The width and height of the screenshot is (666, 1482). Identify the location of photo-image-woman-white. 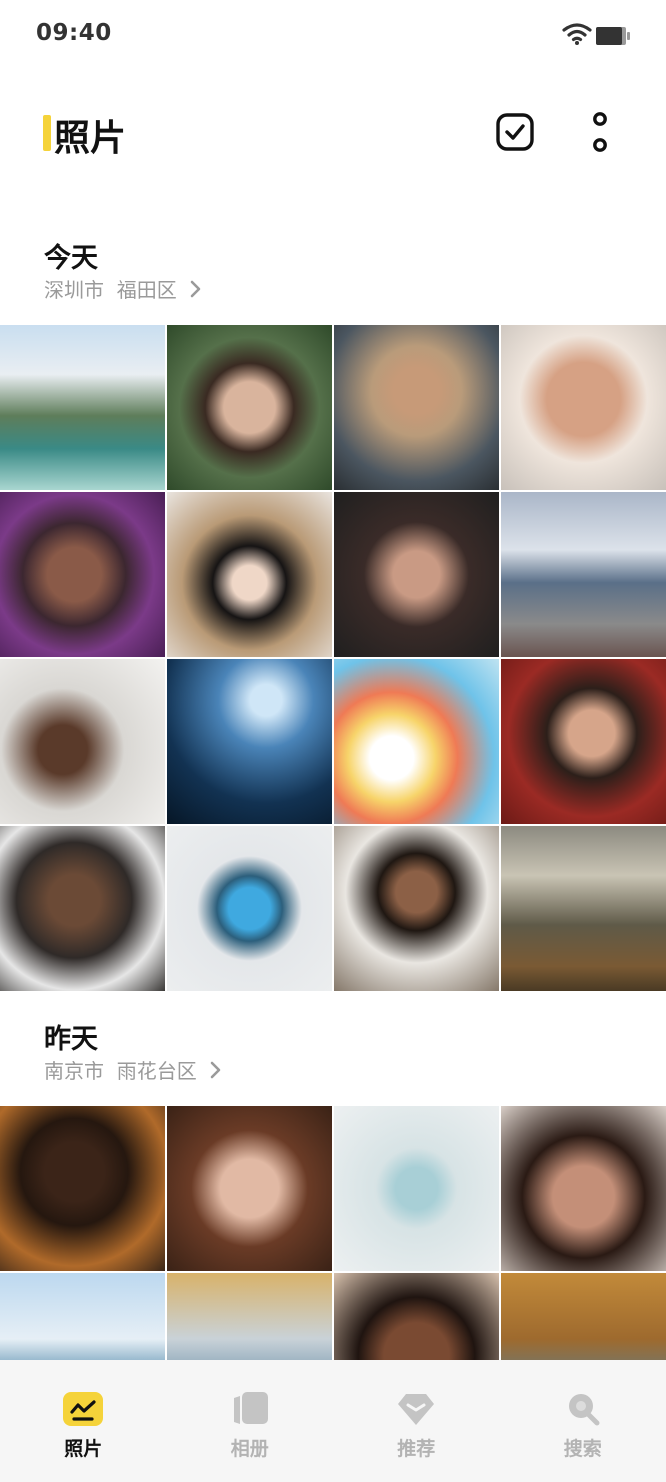
(416, 908).